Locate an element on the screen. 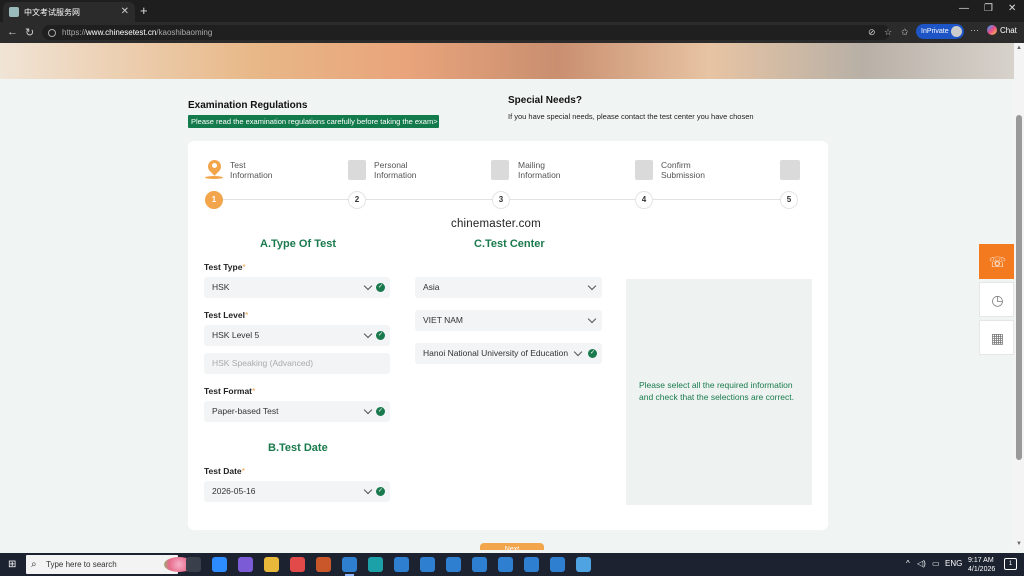 This screenshot has height=576, width=1024. taskbar-search: ⌕ Type here to search is located at coordinates (110, 564).